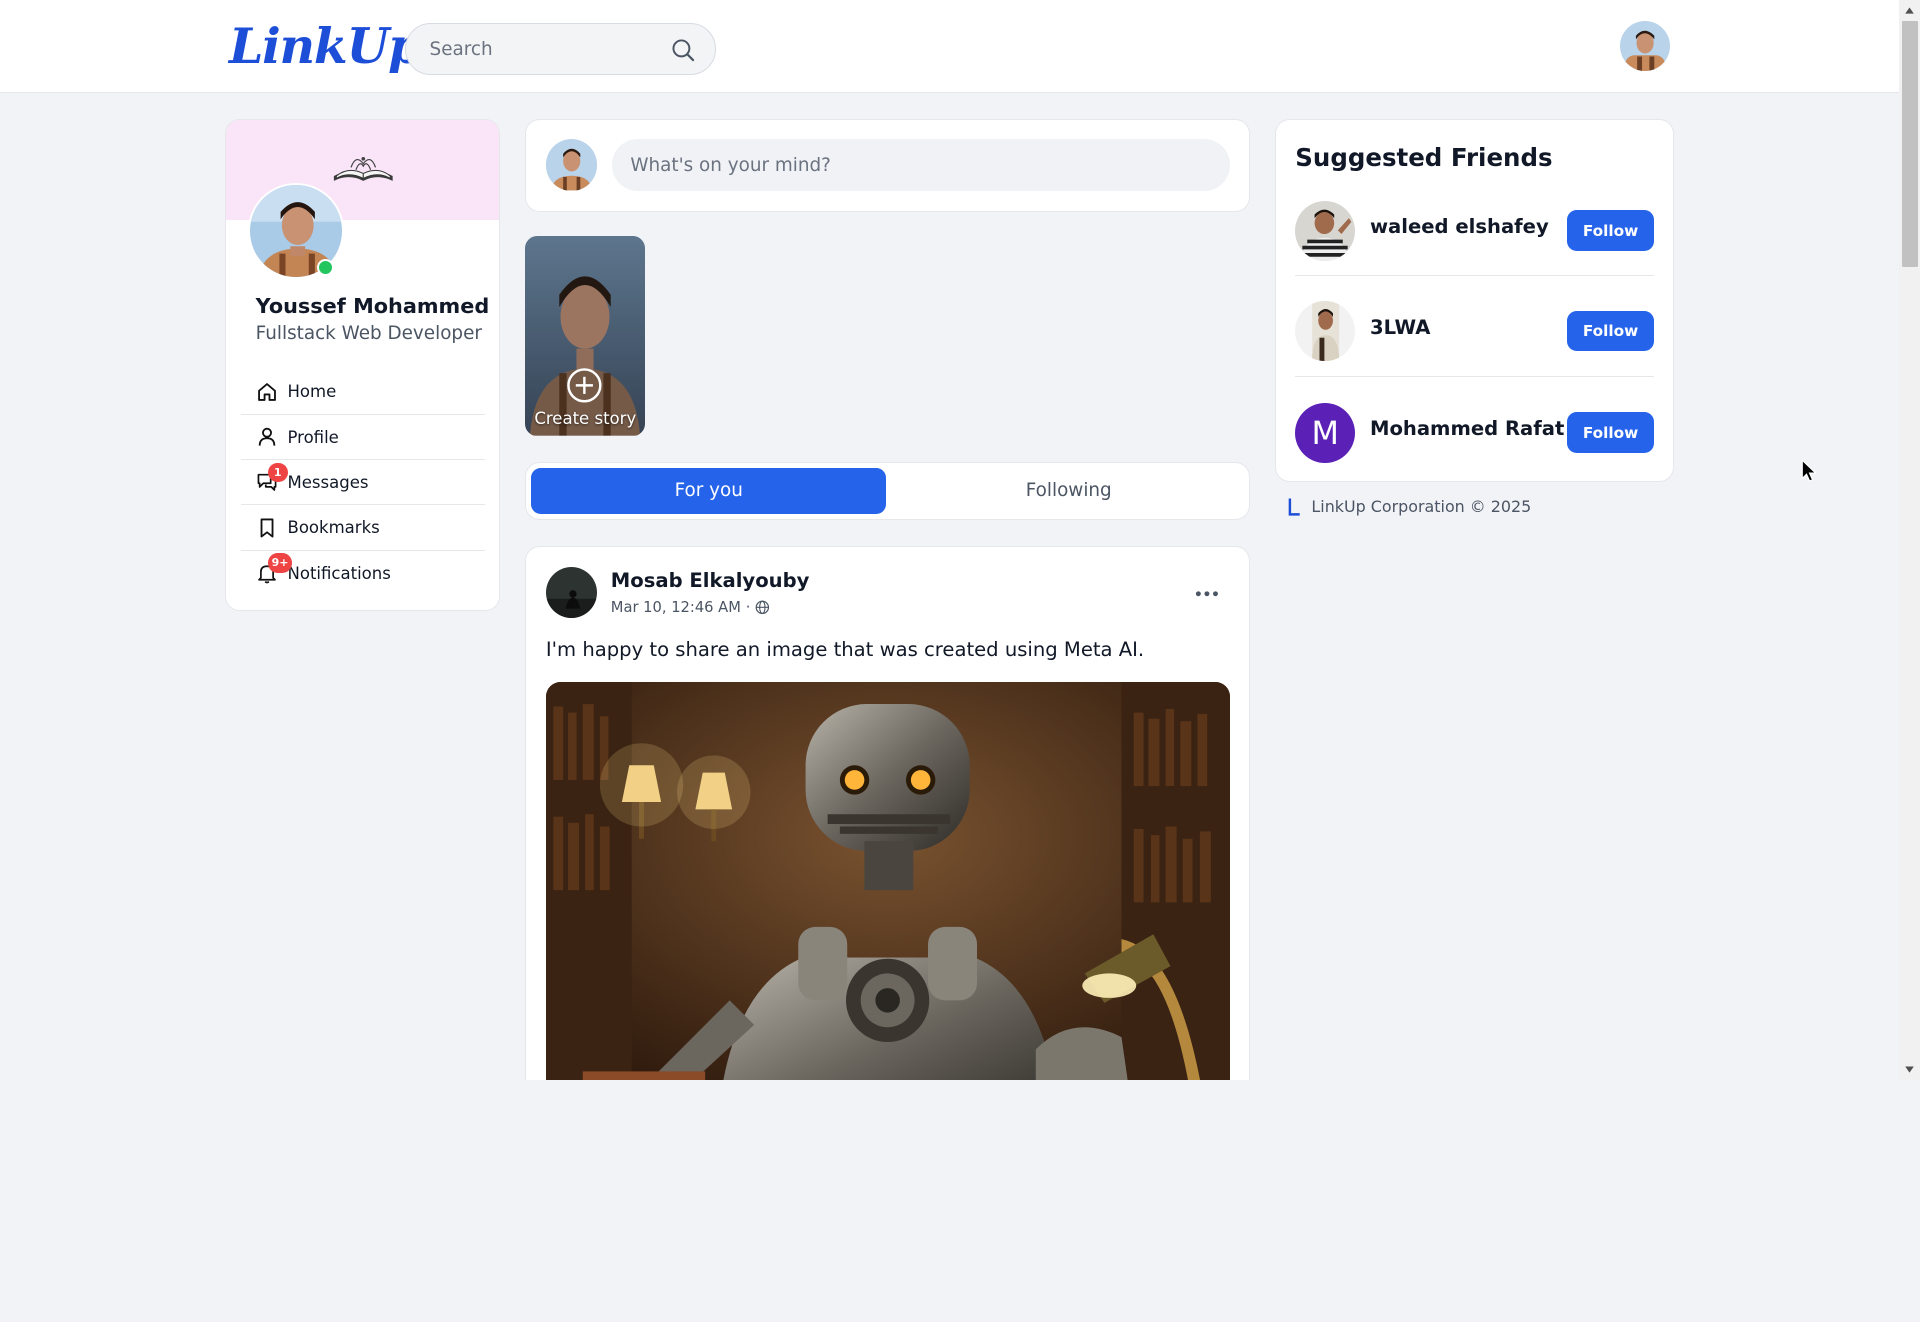 Image resolution: width=1920 pixels, height=1322 pixels. Describe the element at coordinates (267, 528) in the screenshot. I see `bookmark-icon` at that location.